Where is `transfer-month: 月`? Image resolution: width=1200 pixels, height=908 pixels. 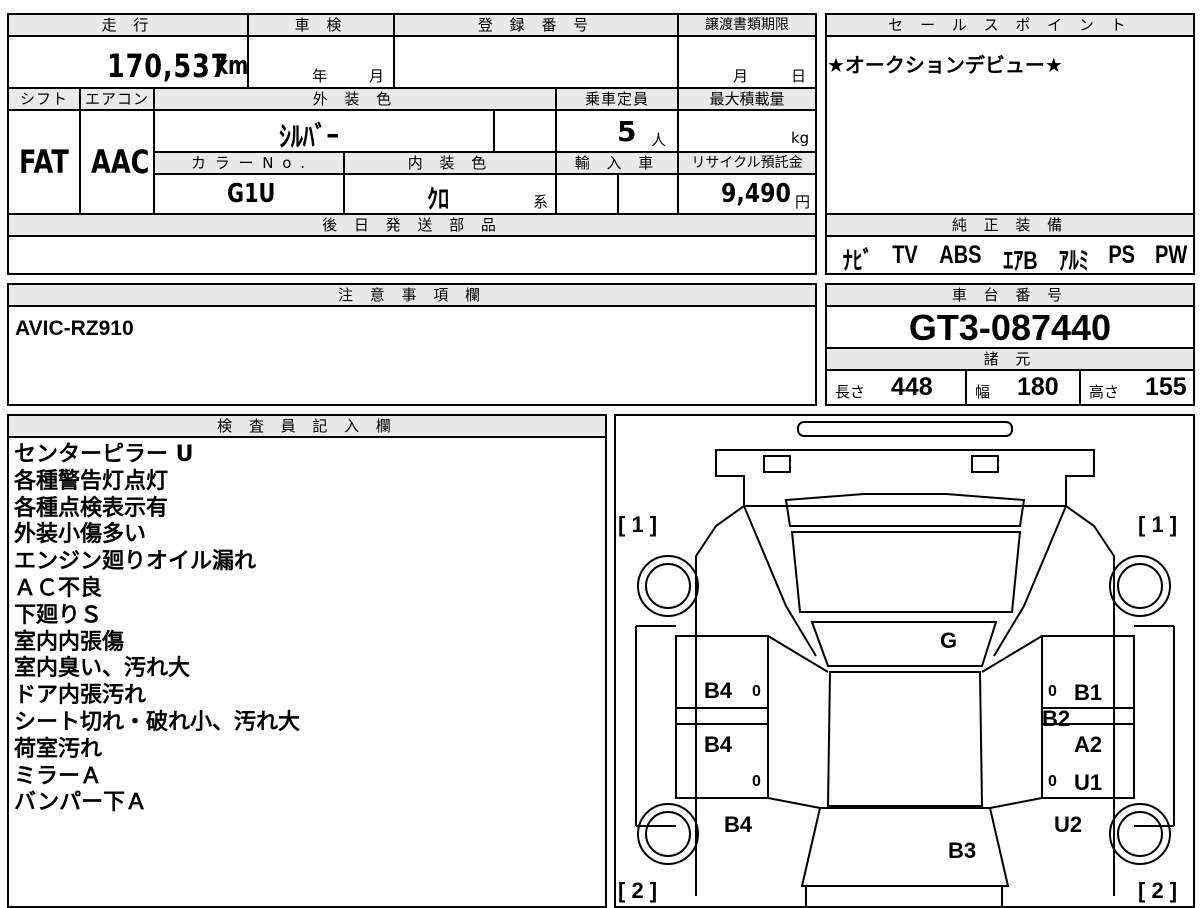 transfer-month: 月 is located at coordinates (741, 76).